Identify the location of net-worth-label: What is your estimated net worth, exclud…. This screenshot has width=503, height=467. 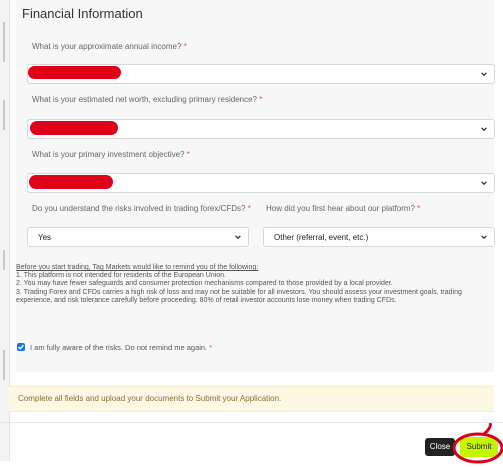
(147, 99).